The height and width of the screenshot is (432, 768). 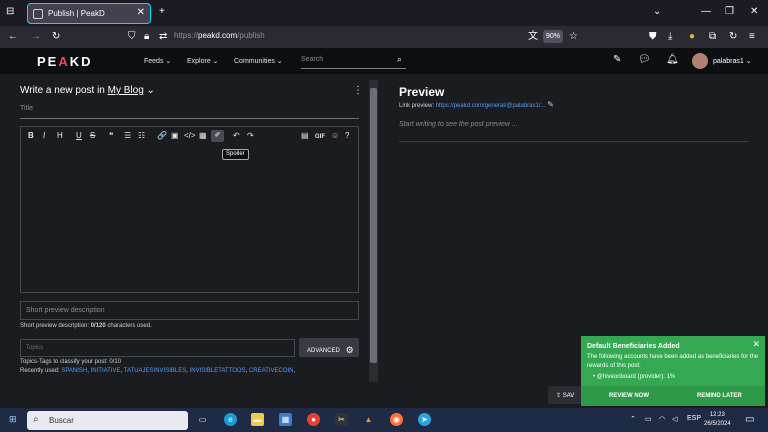 I want to click on bell-icon: 🔔︎, so click(x=672, y=59).